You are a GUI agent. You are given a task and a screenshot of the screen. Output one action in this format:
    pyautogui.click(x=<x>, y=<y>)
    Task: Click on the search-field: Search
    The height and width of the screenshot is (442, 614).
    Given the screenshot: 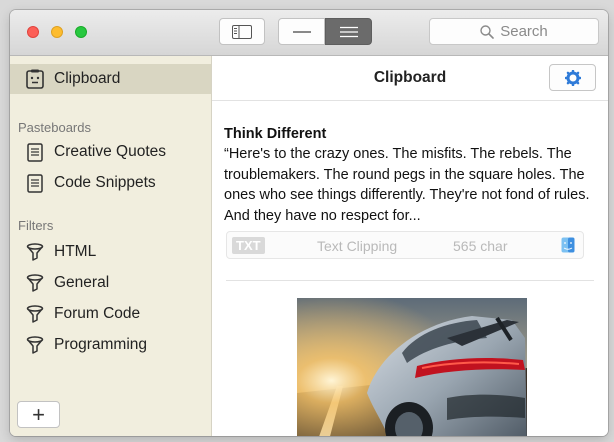 What is the action you would take?
    pyautogui.click(x=514, y=31)
    